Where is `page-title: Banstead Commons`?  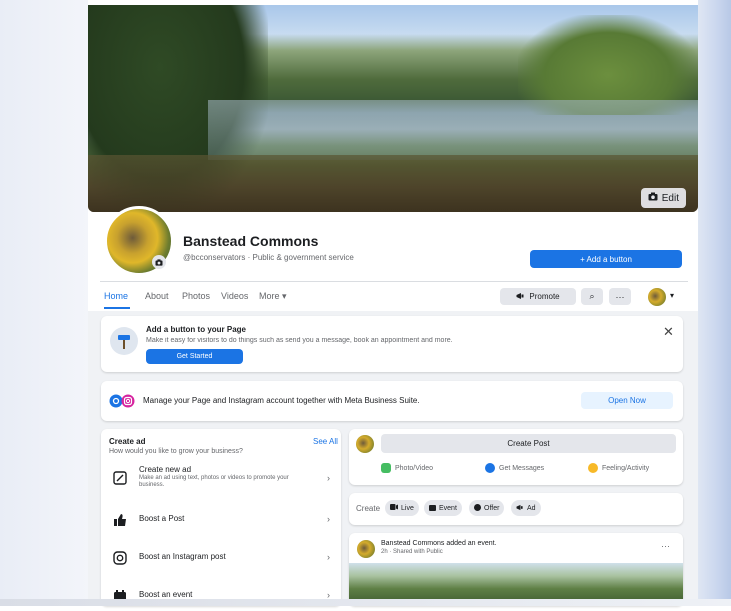 page-title: Banstead Commons is located at coordinates (251, 241).